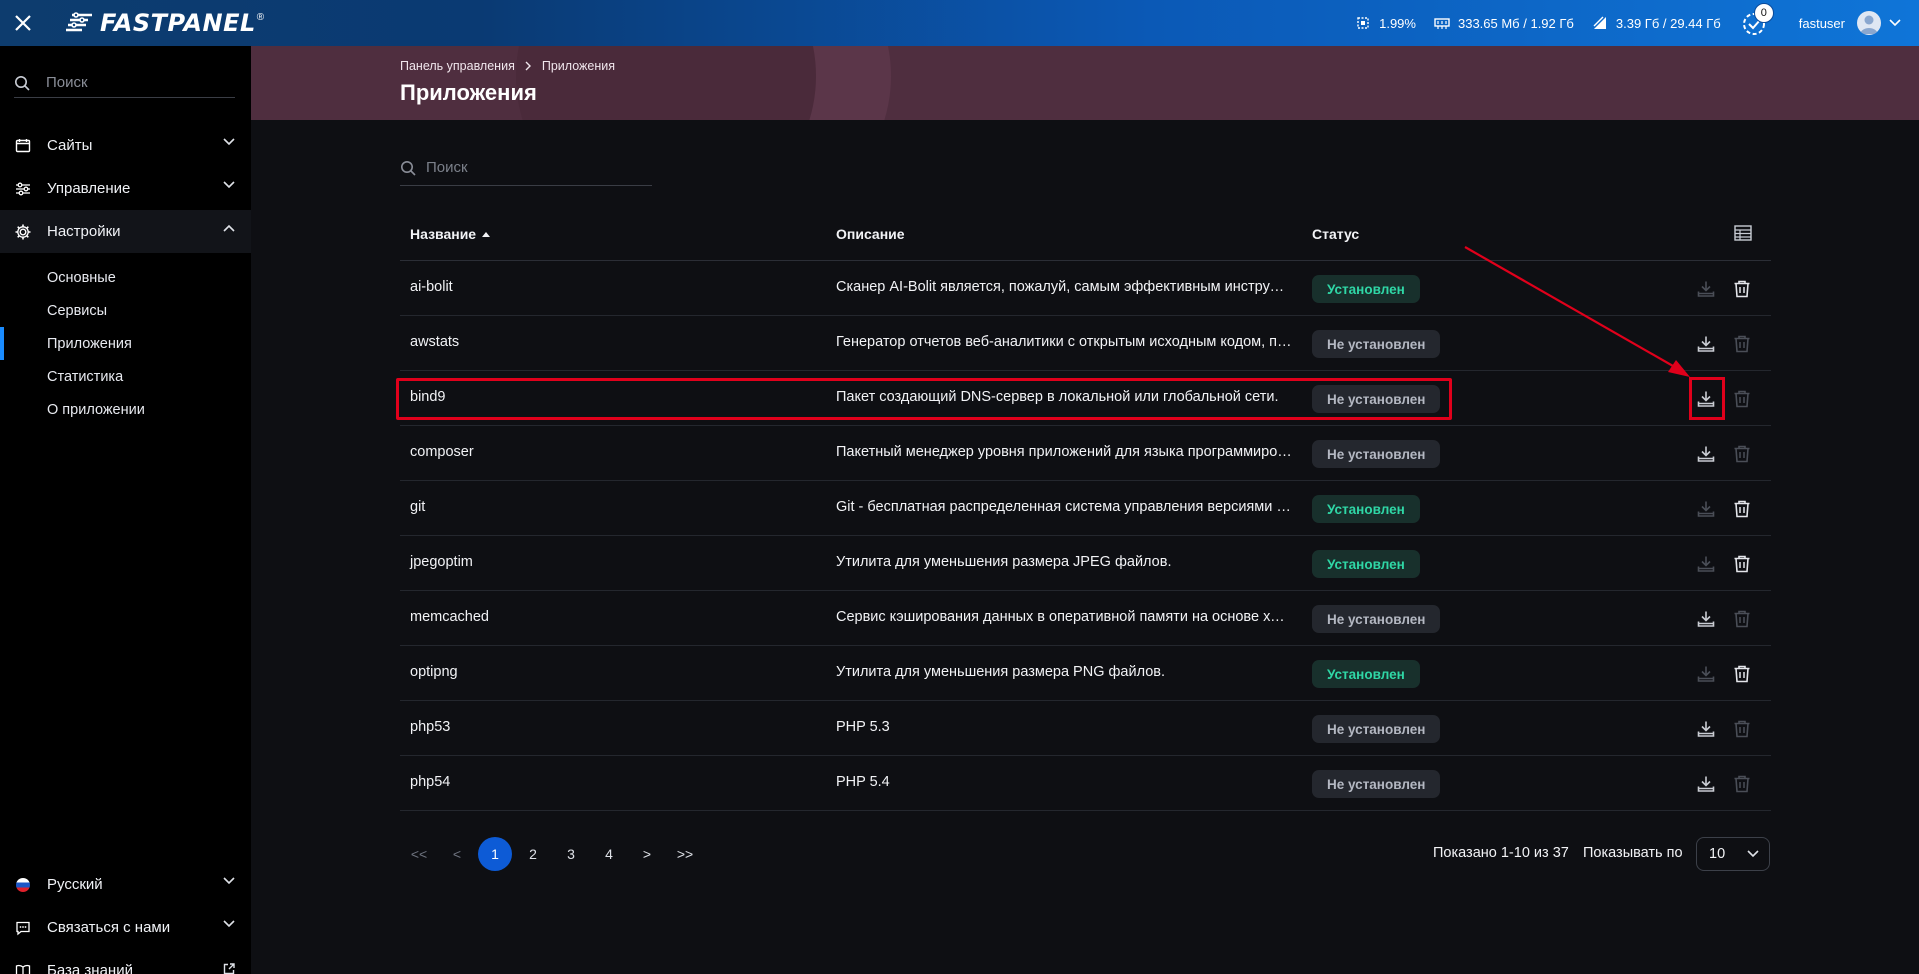  What do you see at coordinates (229, 228) in the screenshot?
I see `chevron-up-icon` at bounding box center [229, 228].